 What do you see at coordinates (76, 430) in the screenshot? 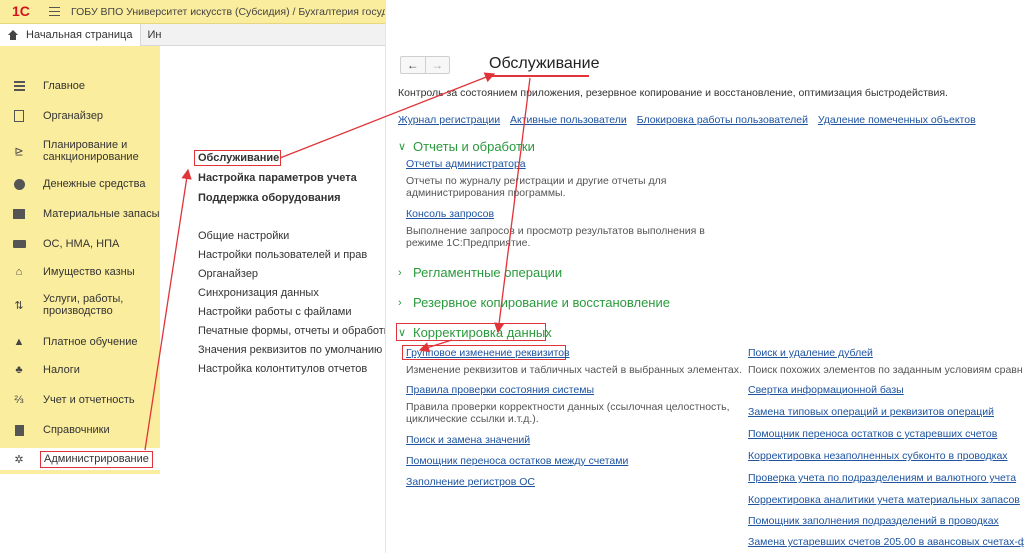
I see `sidebar-item-label: Справочники` at bounding box center [76, 430].